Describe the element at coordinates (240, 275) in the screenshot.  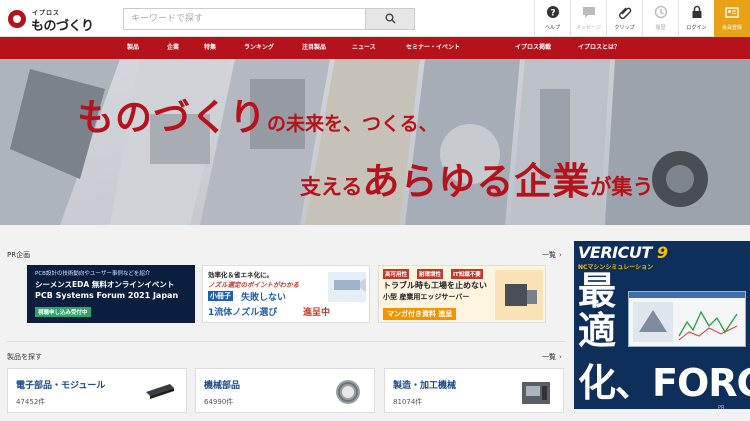
I see `banner2-line1: 効率化＆省エネ化に。` at that location.